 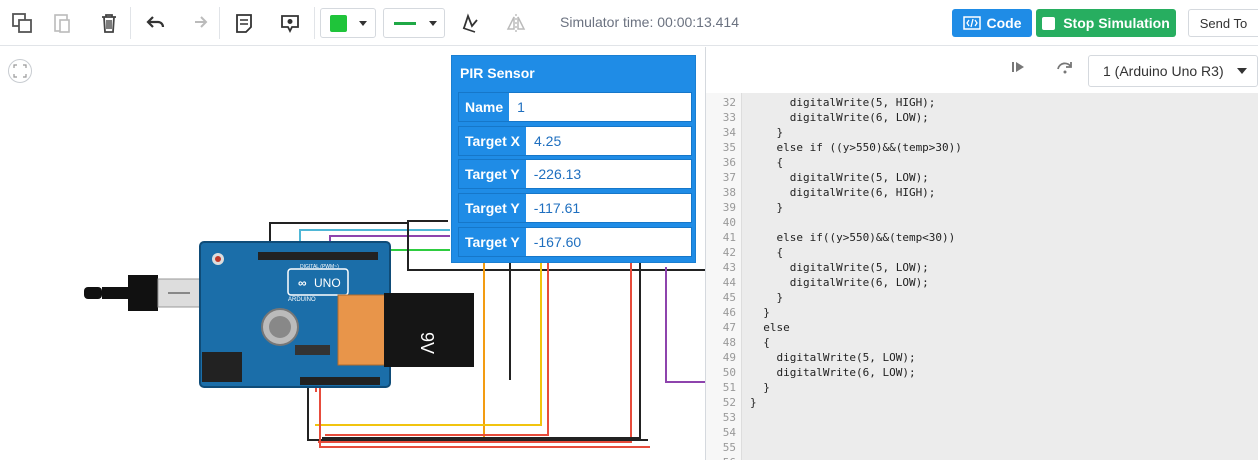 I want to click on stop-simulation-button: Stop Simulation, so click(x=1106, y=23).